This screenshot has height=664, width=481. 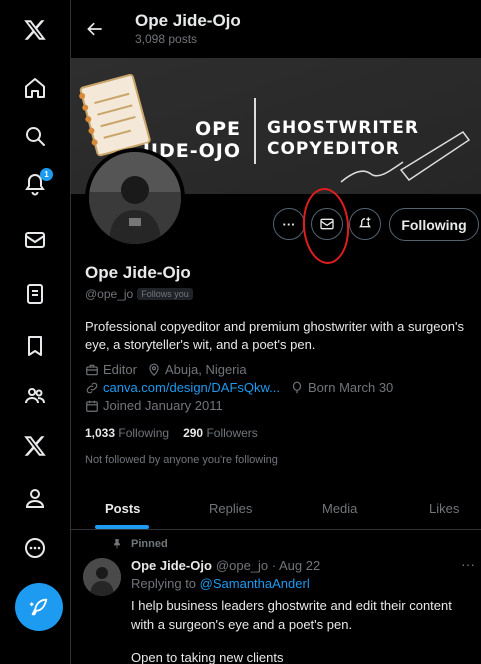 I want to click on communities-icon, so click(x=35, y=396).